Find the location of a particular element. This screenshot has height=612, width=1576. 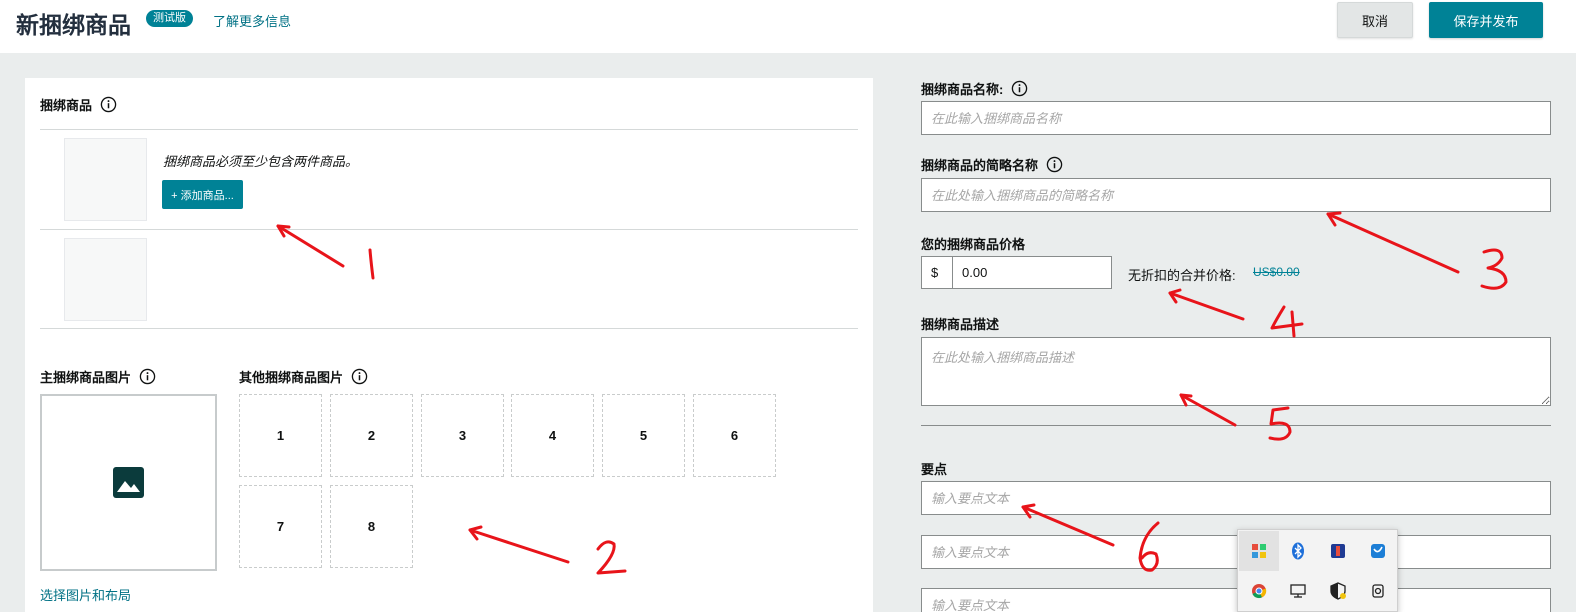

other-images-heading: 其他捆绑商品图片 is located at coordinates (303, 376).